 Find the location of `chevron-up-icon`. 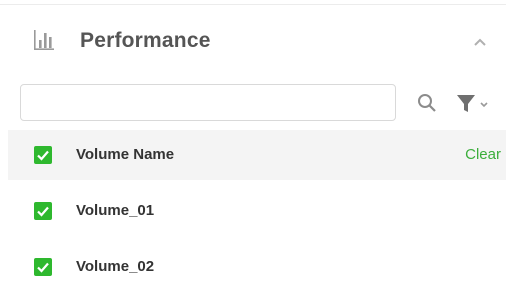

chevron-up-icon is located at coordinates (480, 42).